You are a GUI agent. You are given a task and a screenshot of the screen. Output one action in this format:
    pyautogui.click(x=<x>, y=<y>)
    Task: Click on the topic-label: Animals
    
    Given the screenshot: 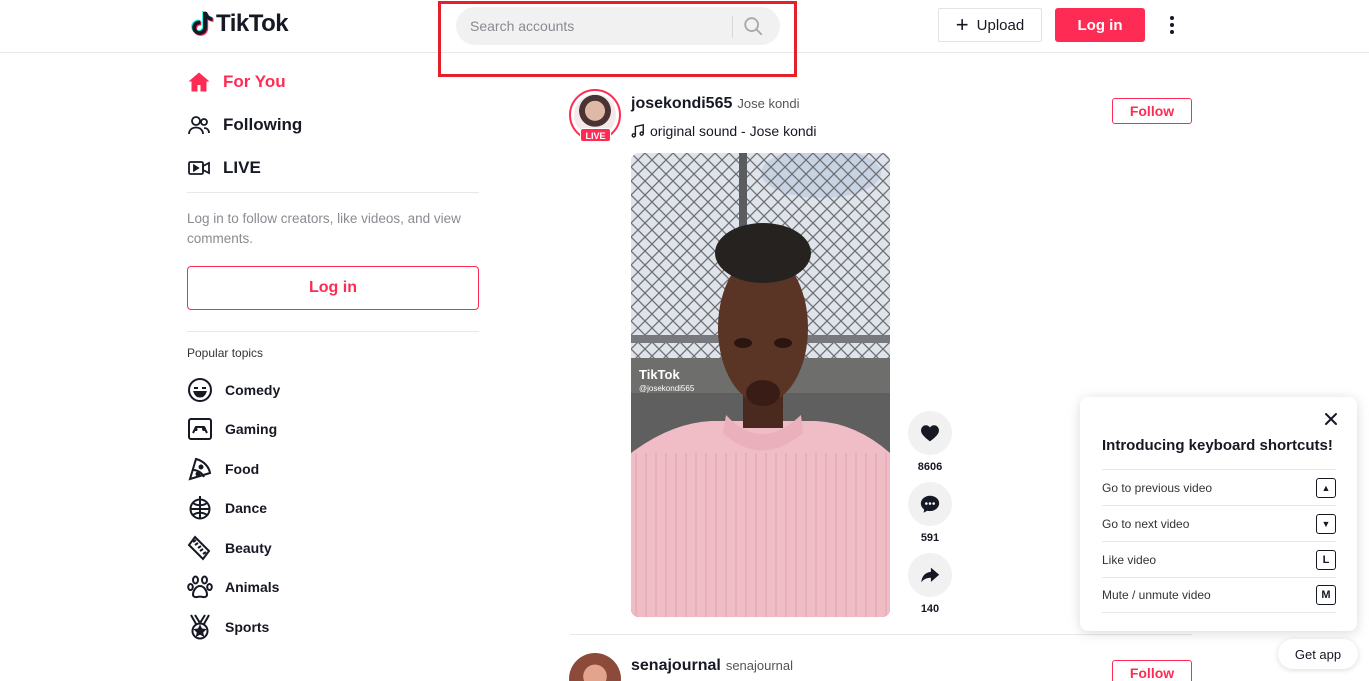 What is the action you would take?
    pyautogui.click(x=252, y=587)
    